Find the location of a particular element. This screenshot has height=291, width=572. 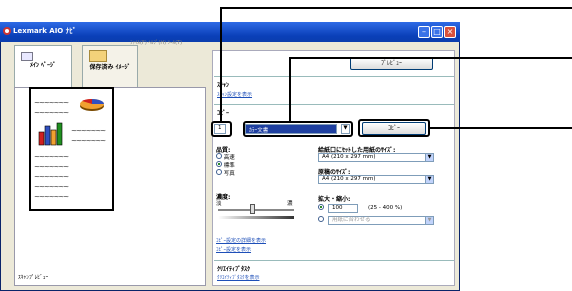

density-gradient is located at coordinates (256, 217).